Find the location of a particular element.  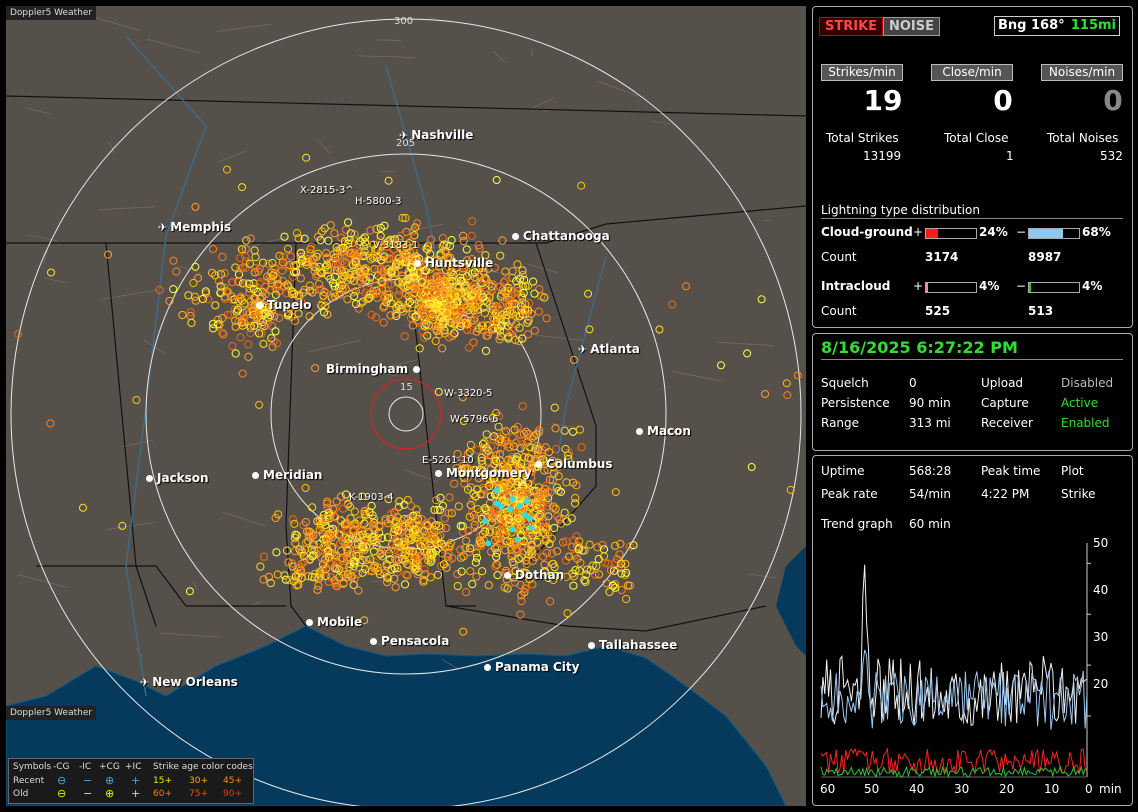

legend-col: -CG is located at coordinates (61, 767).